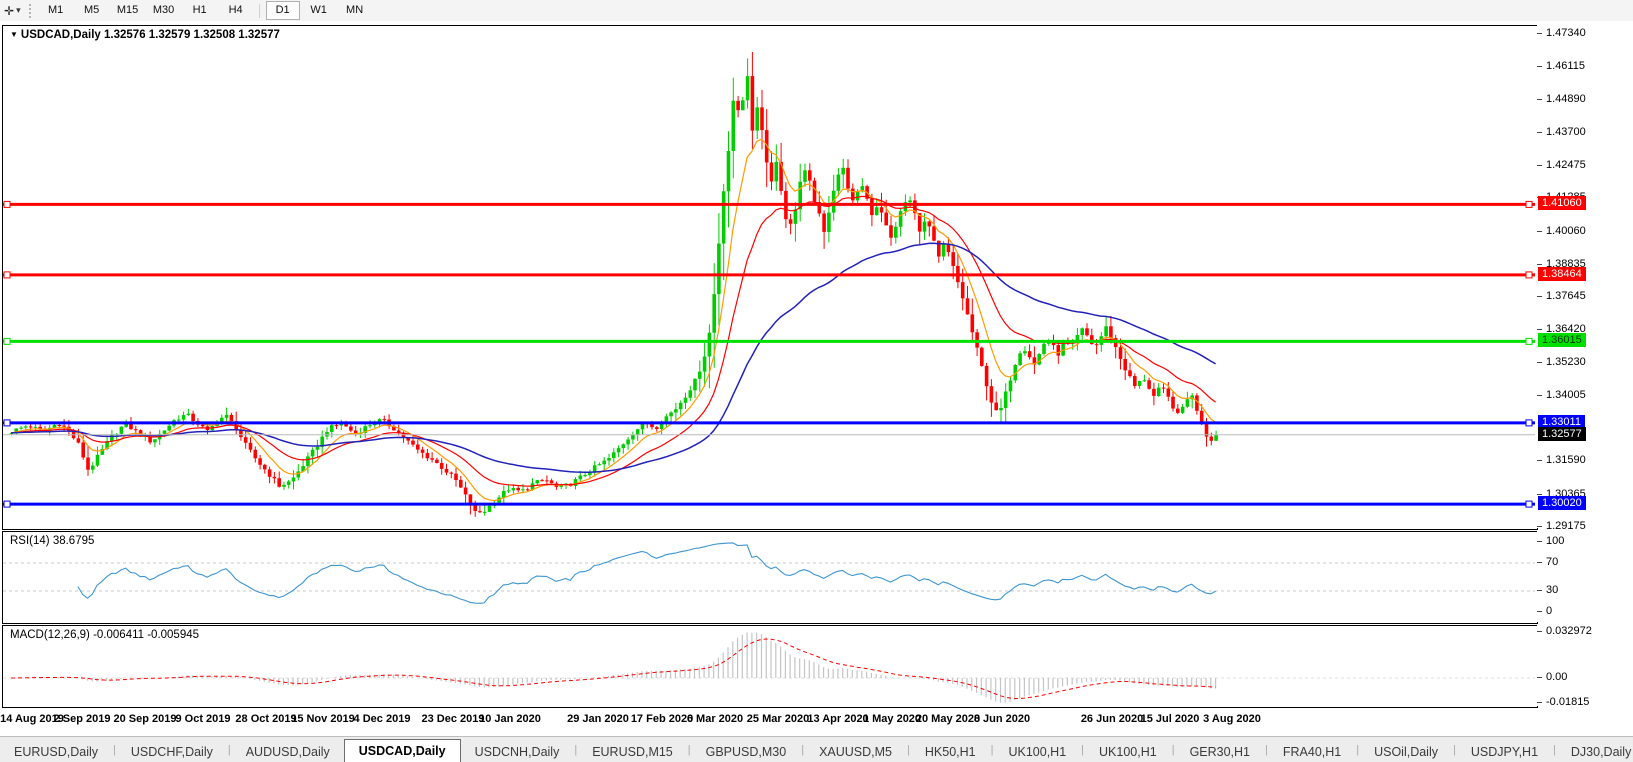  Describe the element at coordinates (1566, 296) in the screenshot. I see `price-tick-label: 1.37645` at that location.